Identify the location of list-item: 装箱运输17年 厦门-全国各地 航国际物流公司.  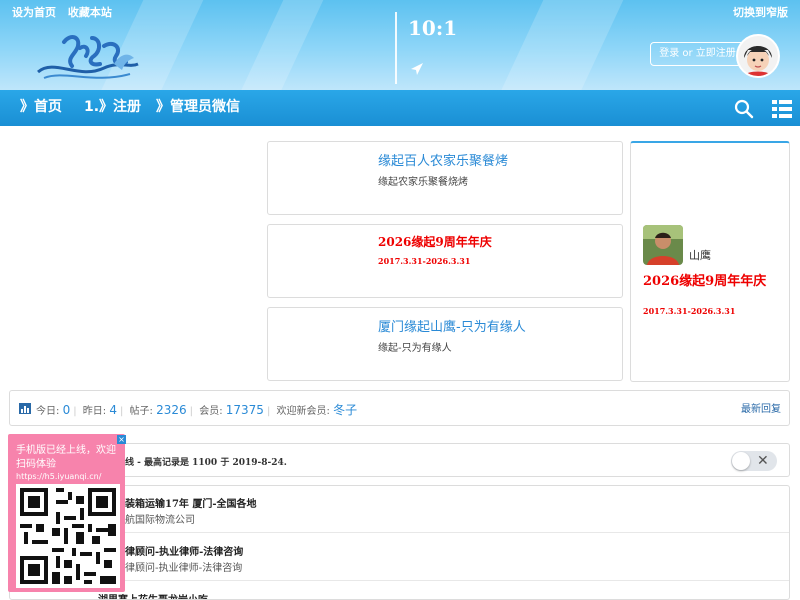
(399, 509).